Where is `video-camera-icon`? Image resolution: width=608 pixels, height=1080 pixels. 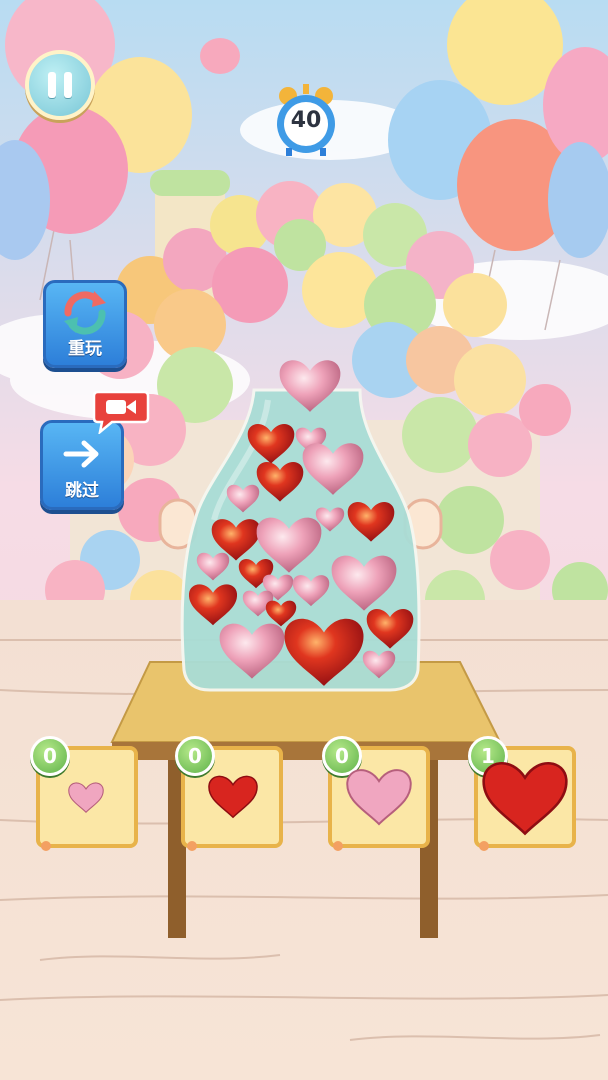
video-camera-icon is located at coordinates (121, 413).